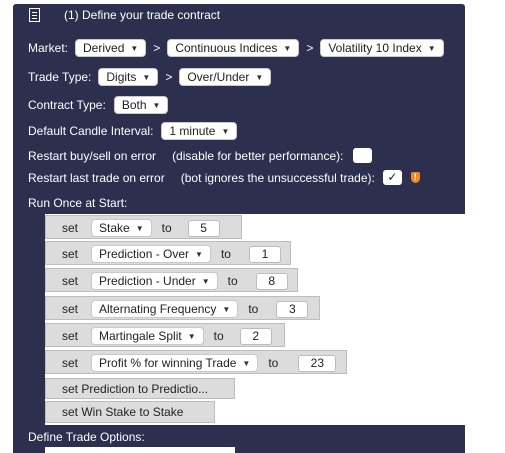  What do you see at coordinates (67, 105) in the screenshot?
I see `contract-type-label: Contract Type:` at bounding box center [67, 105].